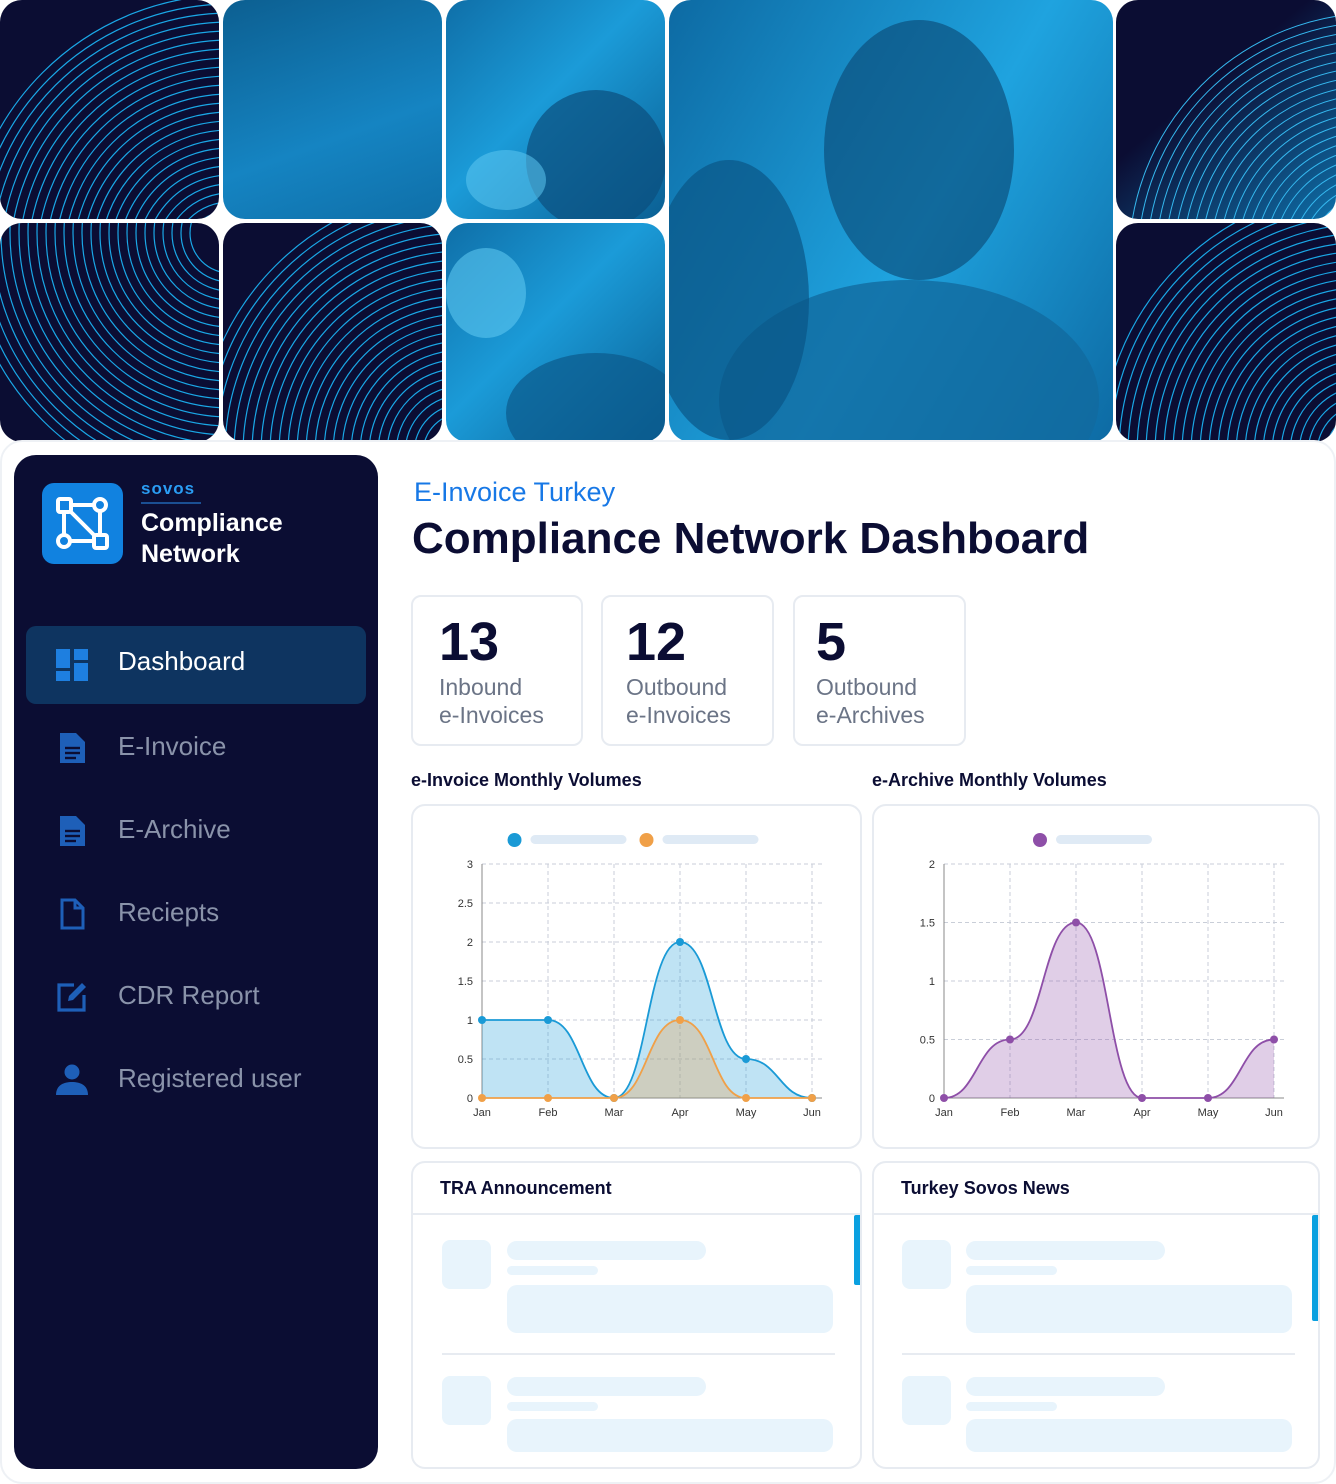  What do you see at coordinates (196, 914) in the screenshot?
I see `sidebar-item-receipts: Reciepts` at bounding box center [196, 914].